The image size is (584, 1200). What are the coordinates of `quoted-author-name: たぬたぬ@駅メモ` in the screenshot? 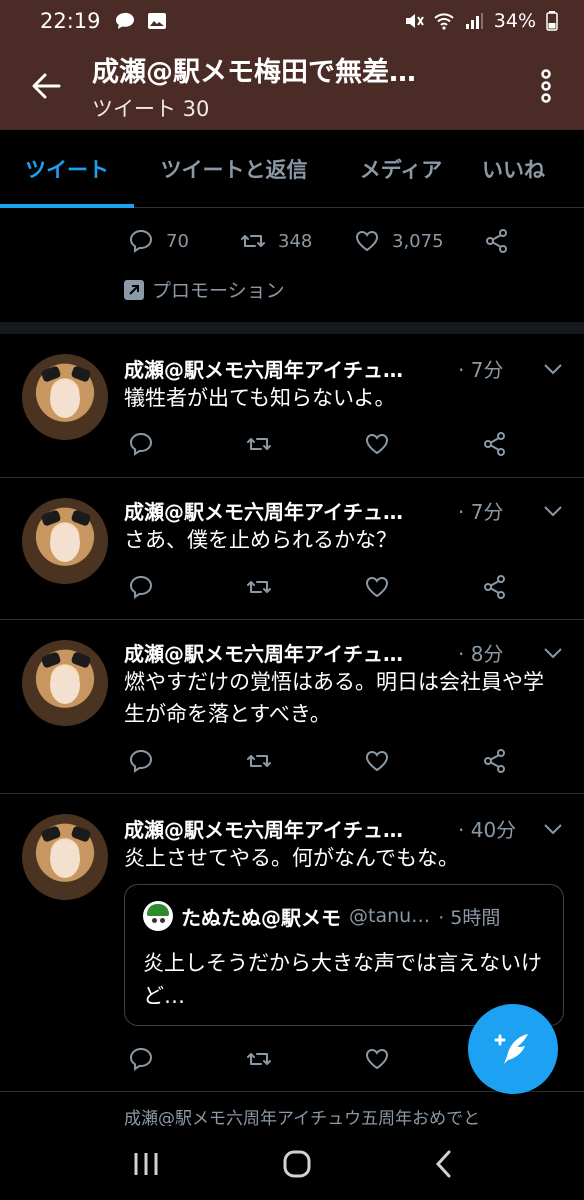 It's located at (261, 917).